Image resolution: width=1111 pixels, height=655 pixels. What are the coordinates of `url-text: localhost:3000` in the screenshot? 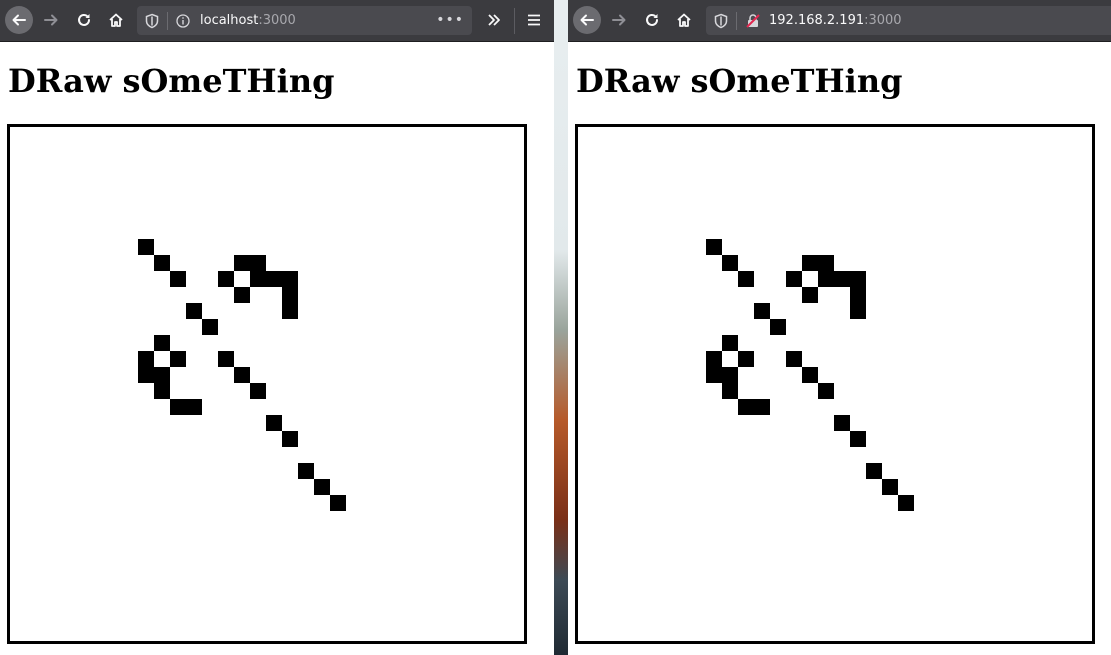 It's located at (248, 20).